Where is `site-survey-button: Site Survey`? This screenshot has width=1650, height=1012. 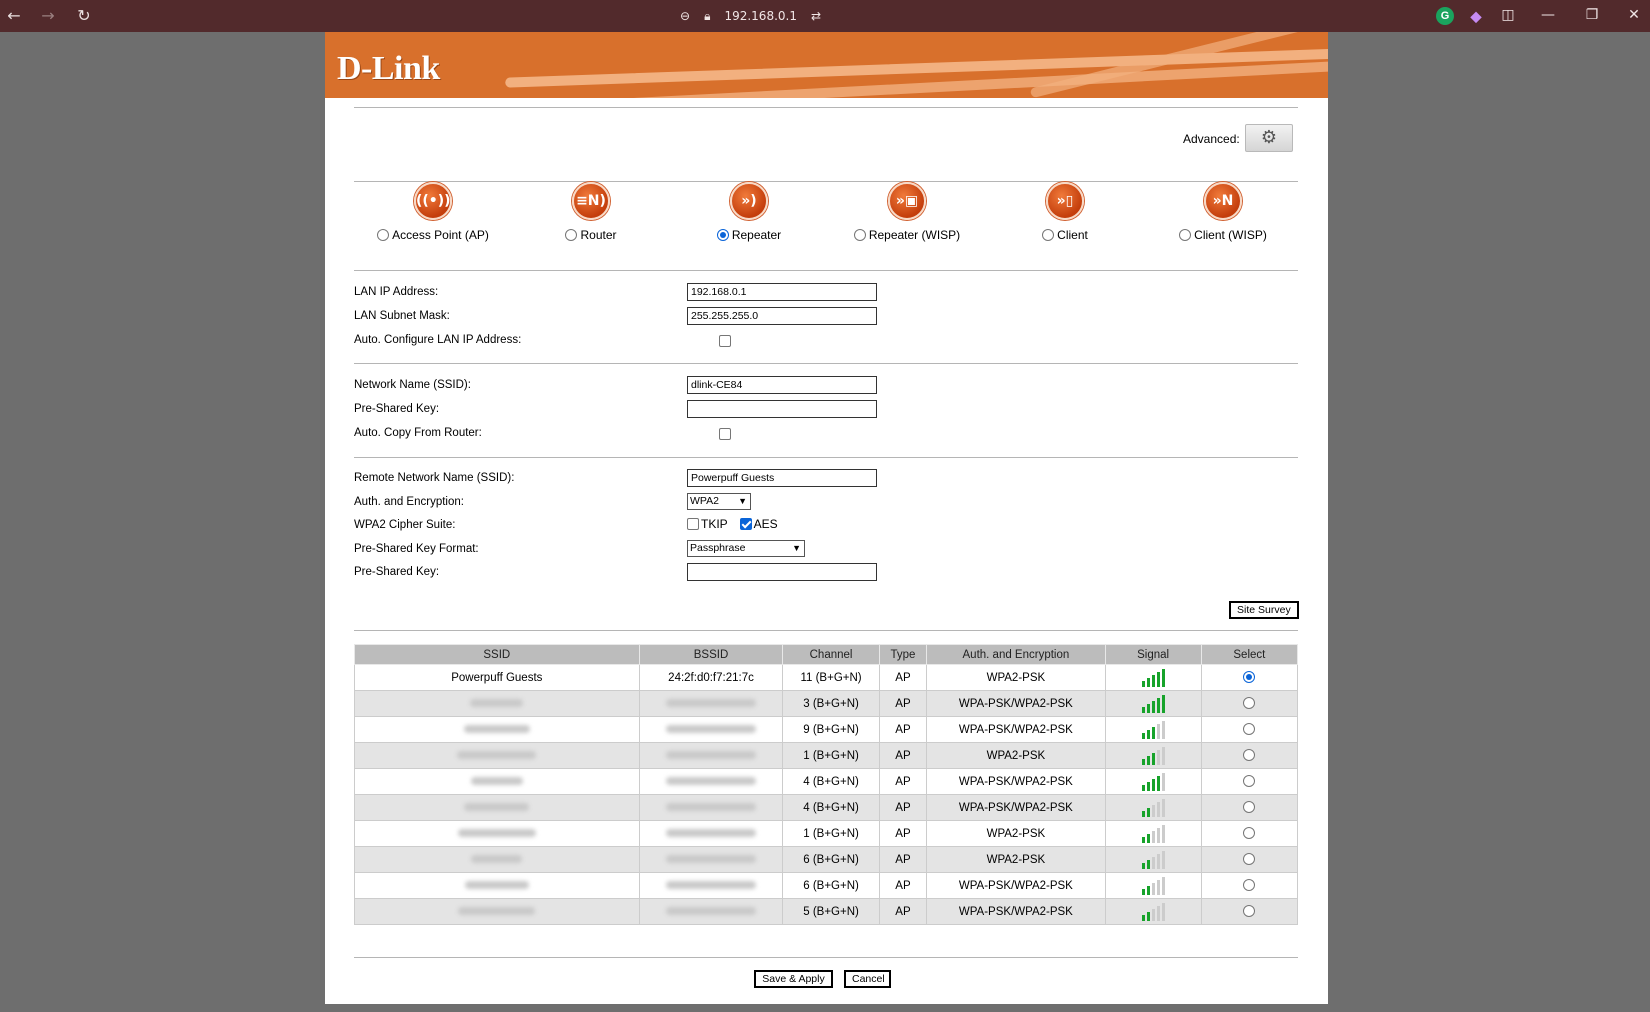 site-survey-button: Site Survey is located at coordinates (1264, 610).